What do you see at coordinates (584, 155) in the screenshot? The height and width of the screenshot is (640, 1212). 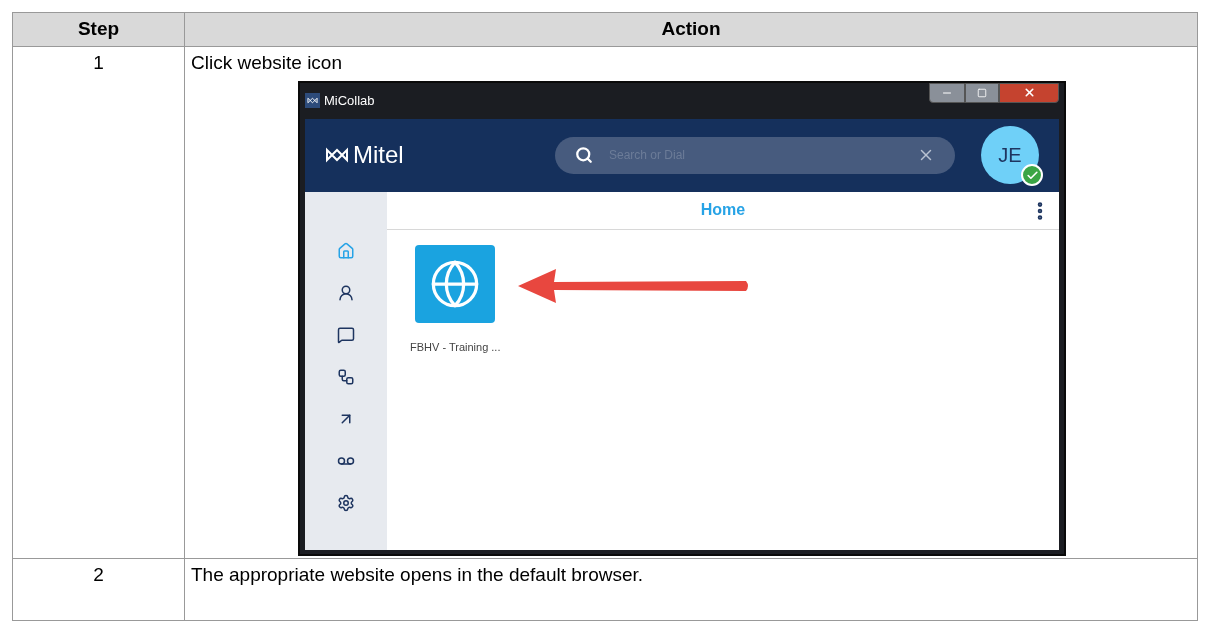 I see `search-icon` at bounding box center [584, 155].